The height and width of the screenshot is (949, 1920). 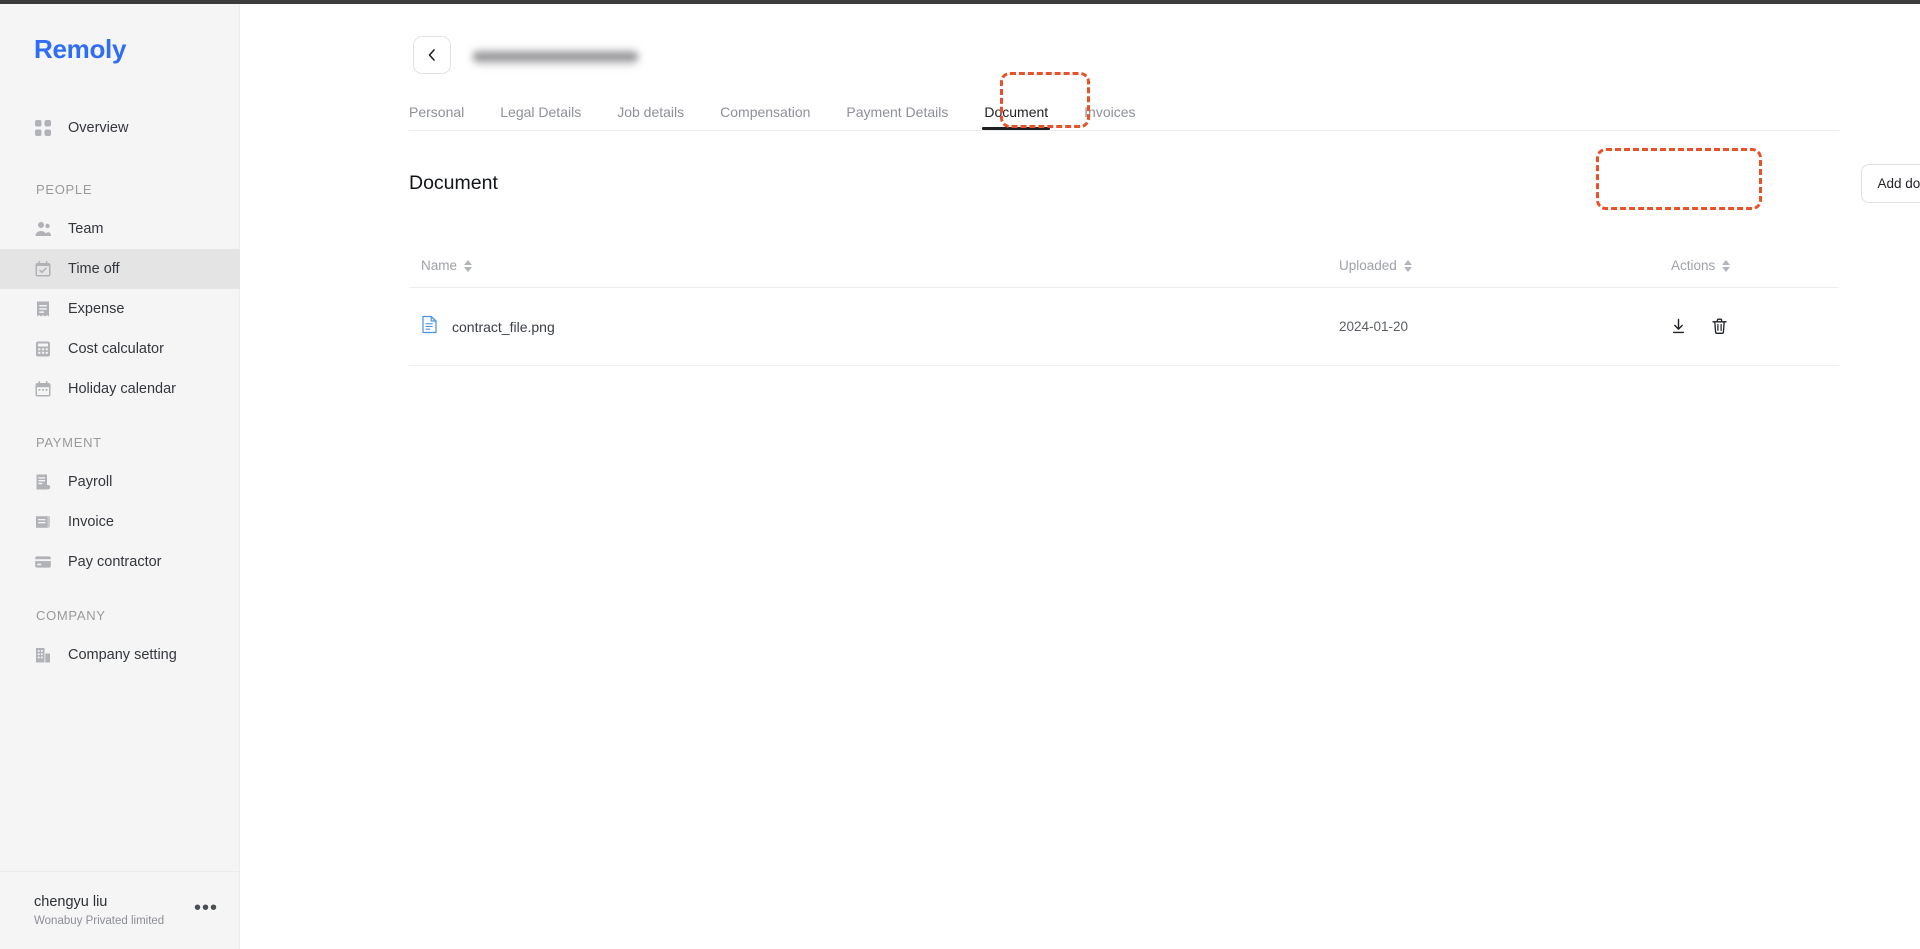 What do you see at coordinates (1678, 326) in the screenshot?
I see `download-icon` at bounding box center [1678, 326].